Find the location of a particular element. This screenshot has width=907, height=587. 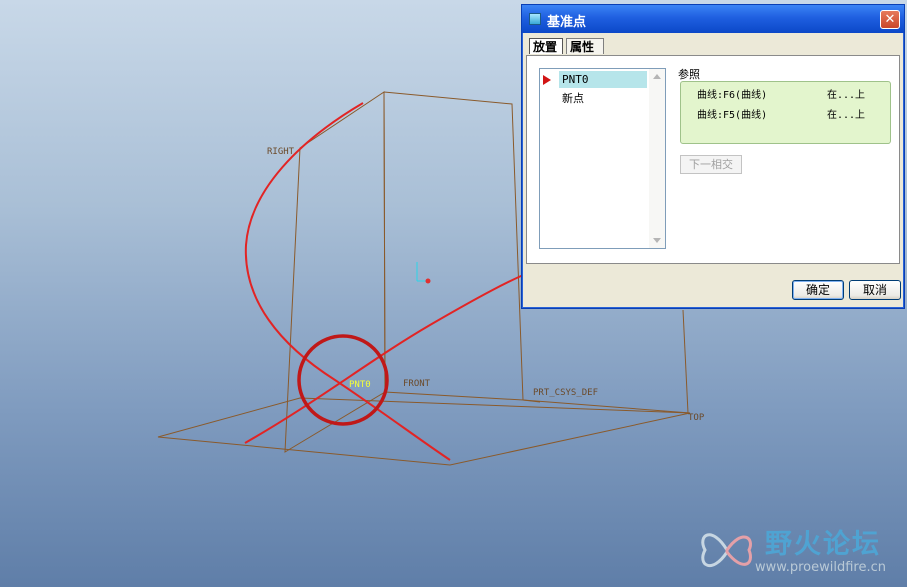

csys-label: PRT_CSYS_DEF is located at coordinates (565, 393).